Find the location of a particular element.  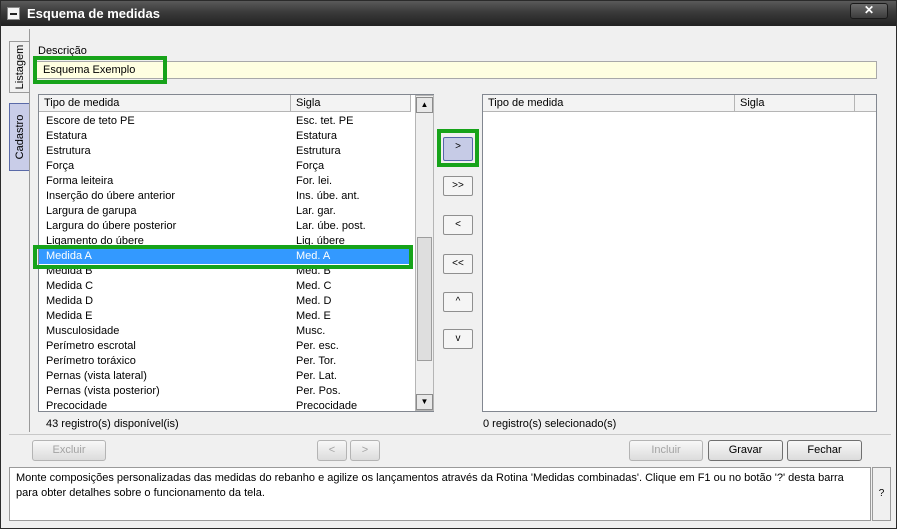

close-button: ✕ is located at coordinates (869, 11).